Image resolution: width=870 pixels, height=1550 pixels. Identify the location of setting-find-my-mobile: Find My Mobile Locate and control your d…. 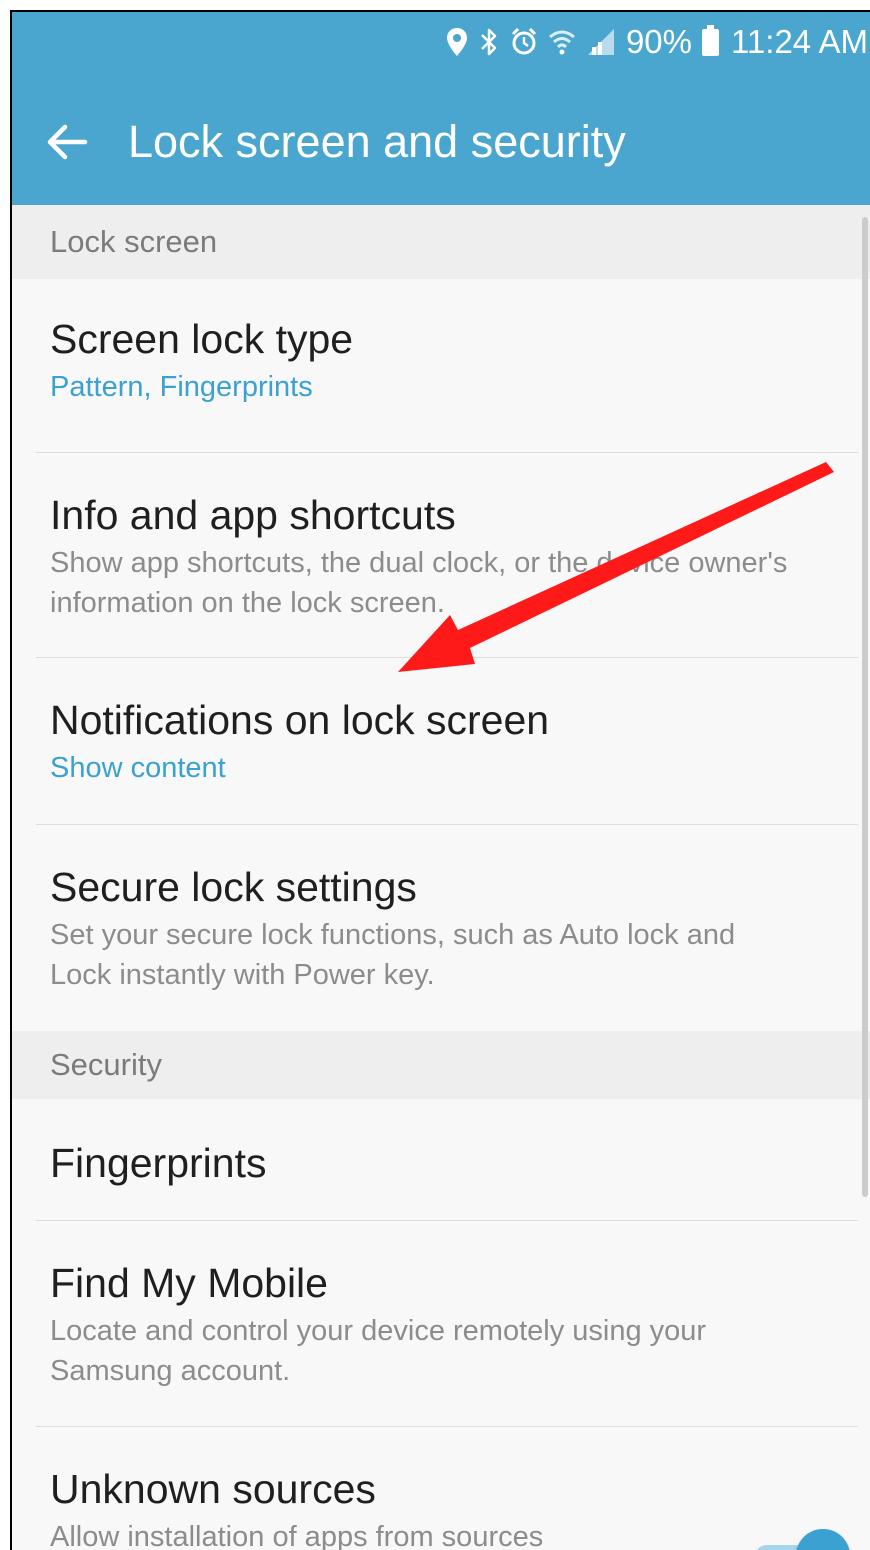
(441, 1324).